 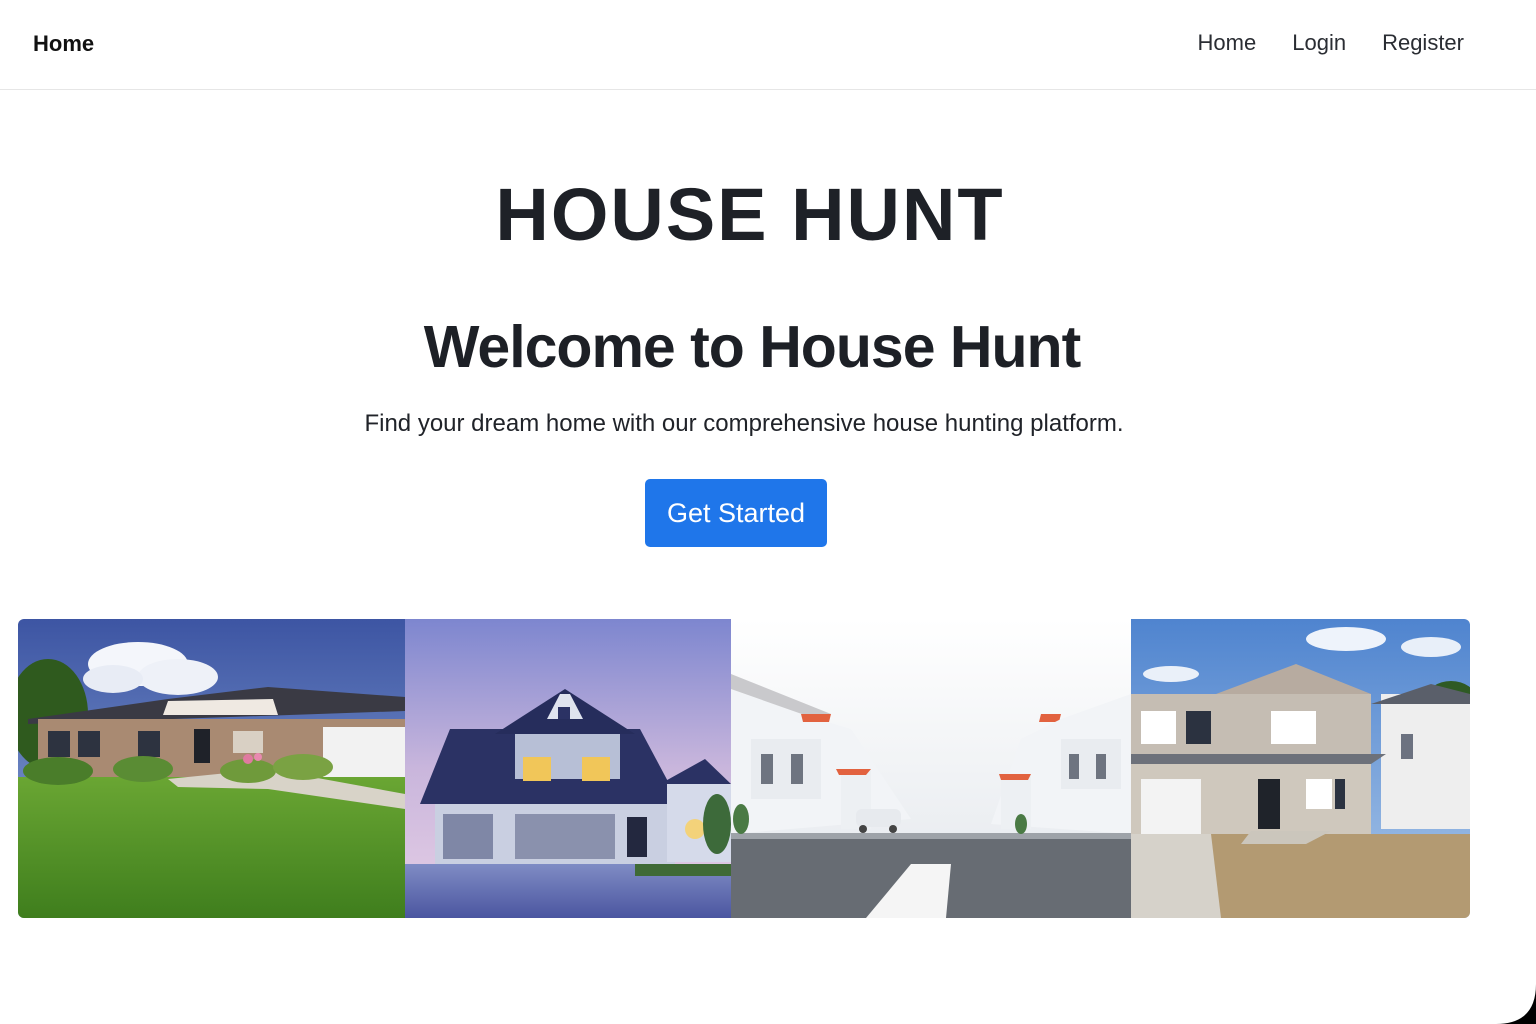 I want to click on single-story-brick-house-photo, so click(x=211, y=768).